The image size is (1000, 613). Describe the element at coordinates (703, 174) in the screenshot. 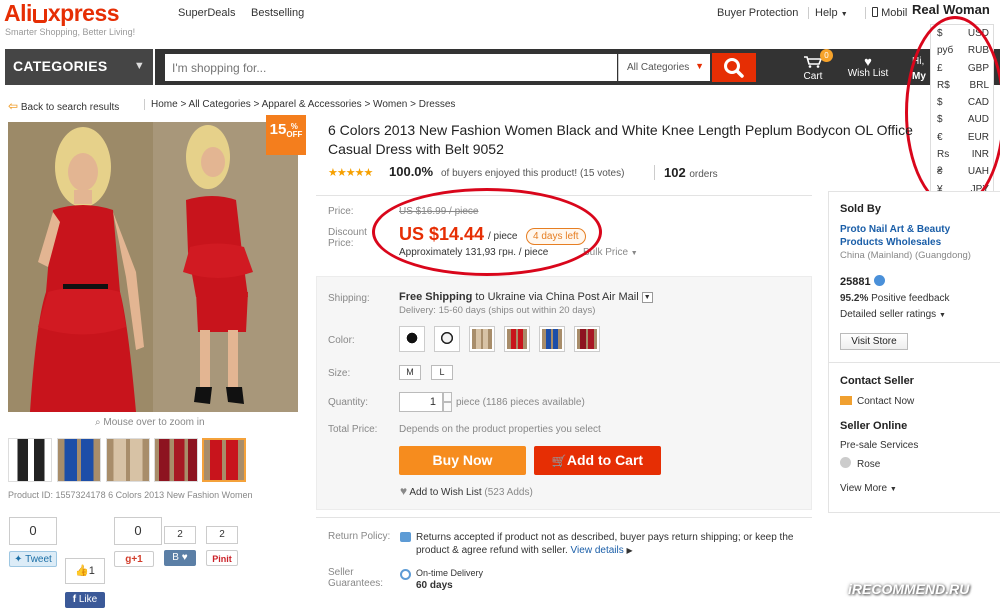

I see `orders-label: orders` at that location.